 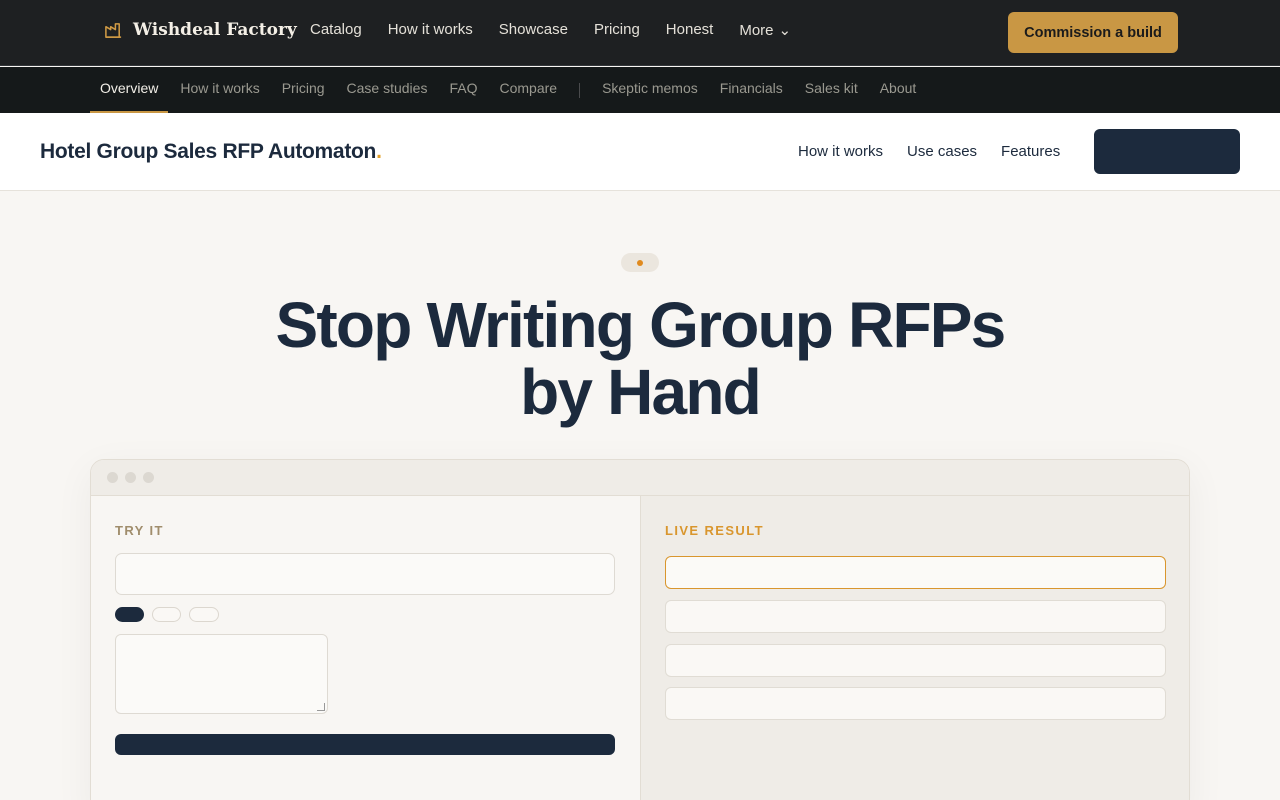 I want to click on product-nav-use-cases: Use cases, so click(x=942, y=151).